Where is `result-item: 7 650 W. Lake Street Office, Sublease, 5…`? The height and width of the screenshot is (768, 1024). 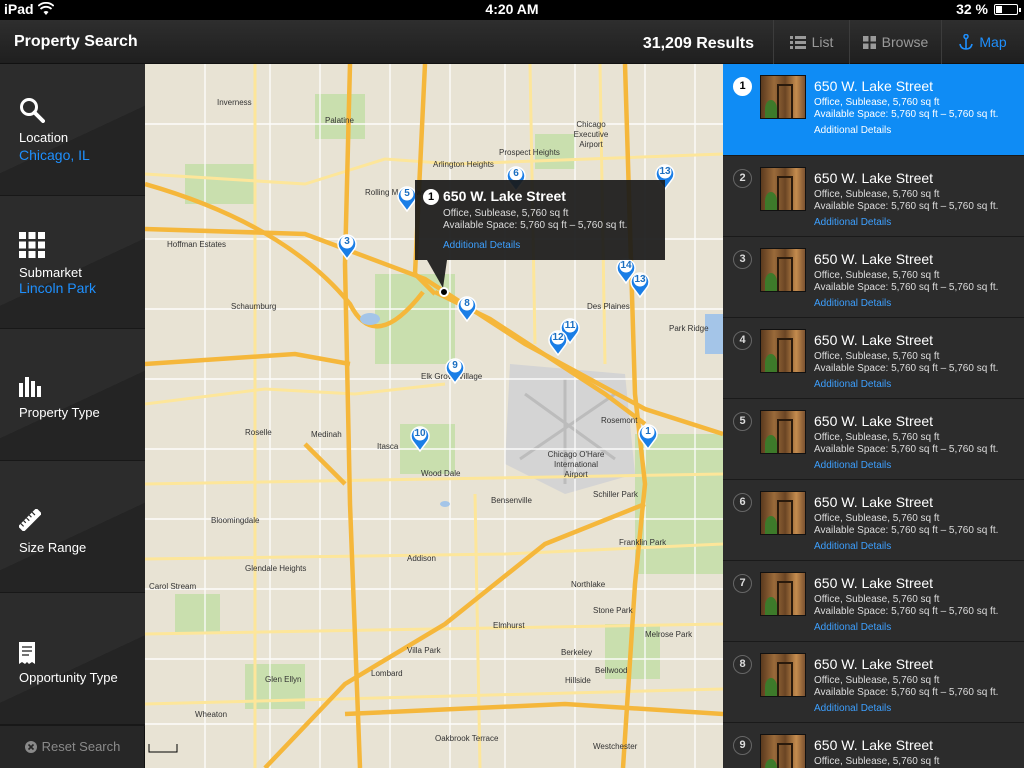
result-item: 7 650 W. Lake Street Office, Sublease, 5… is located at coordinates (873, 601).